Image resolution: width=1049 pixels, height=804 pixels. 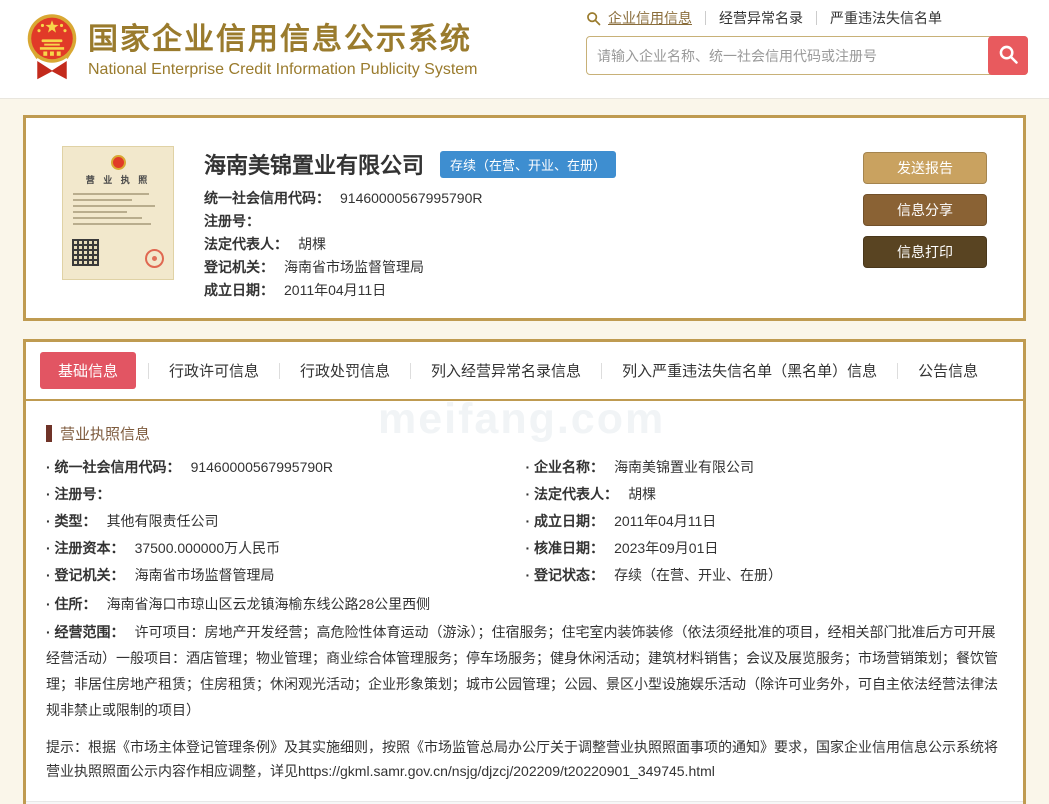 I want to click on field-company-name: · 企业名称： 海南美锦置业有限公司, so click(x=640, y=467).